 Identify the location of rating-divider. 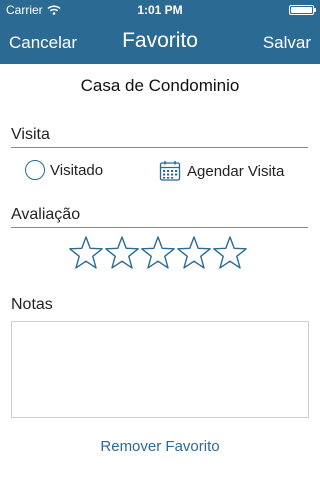
(159, 227).